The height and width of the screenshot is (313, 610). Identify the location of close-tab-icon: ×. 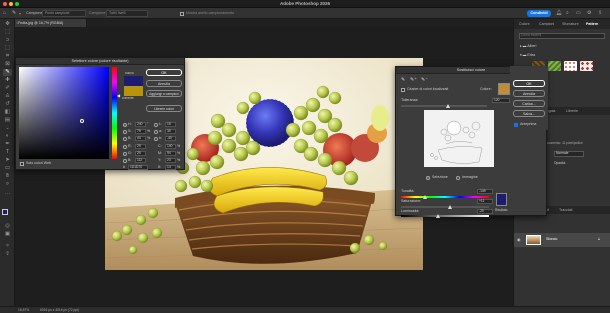
(17, 23).